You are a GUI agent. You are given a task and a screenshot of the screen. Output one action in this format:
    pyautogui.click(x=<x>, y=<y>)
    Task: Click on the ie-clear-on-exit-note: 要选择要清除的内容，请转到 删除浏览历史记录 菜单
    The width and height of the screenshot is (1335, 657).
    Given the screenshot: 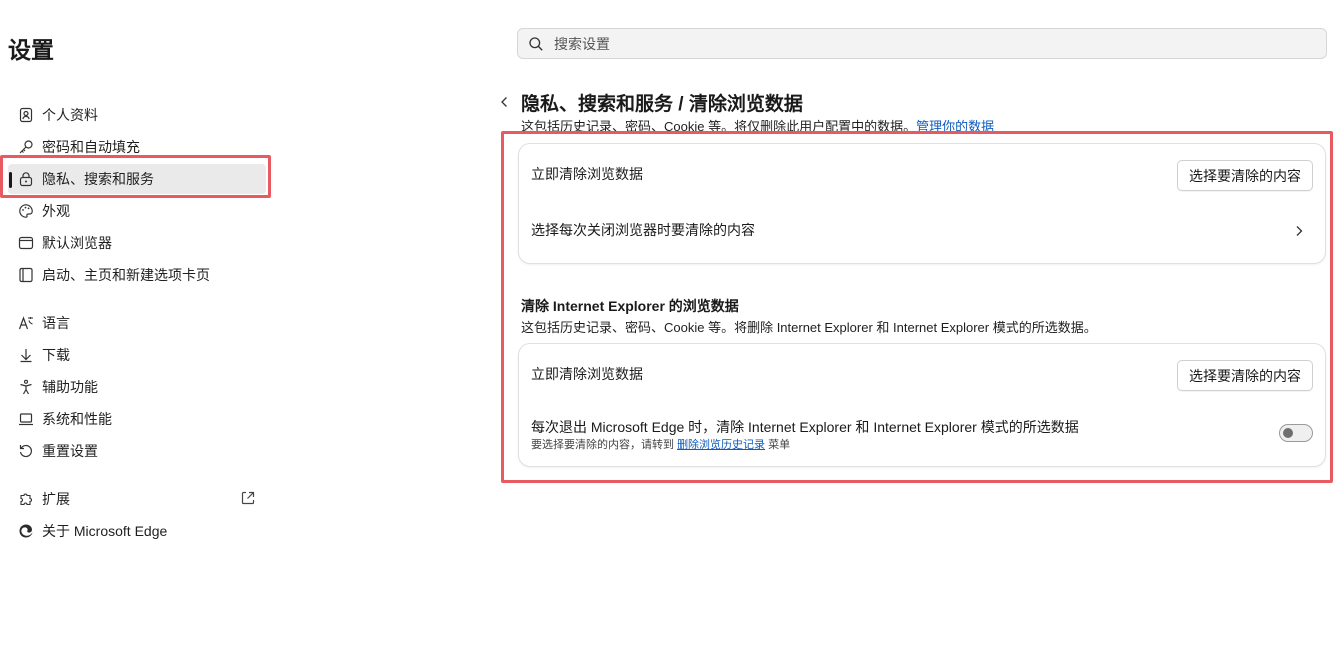 What is the action you would take?
    pyautogui.click(x=660, y=444)
    